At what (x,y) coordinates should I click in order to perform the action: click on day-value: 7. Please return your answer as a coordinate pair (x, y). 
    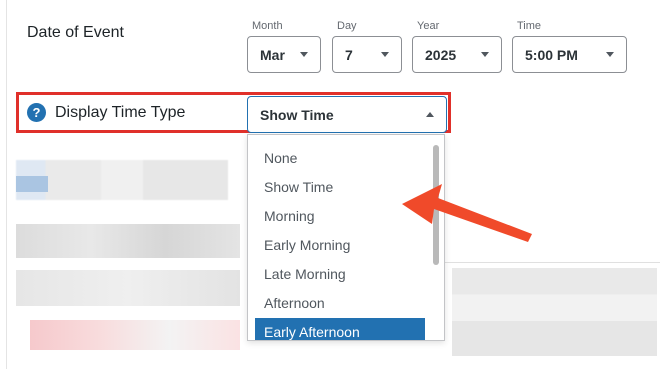
    Looking at the image, I should click on (349, 54).